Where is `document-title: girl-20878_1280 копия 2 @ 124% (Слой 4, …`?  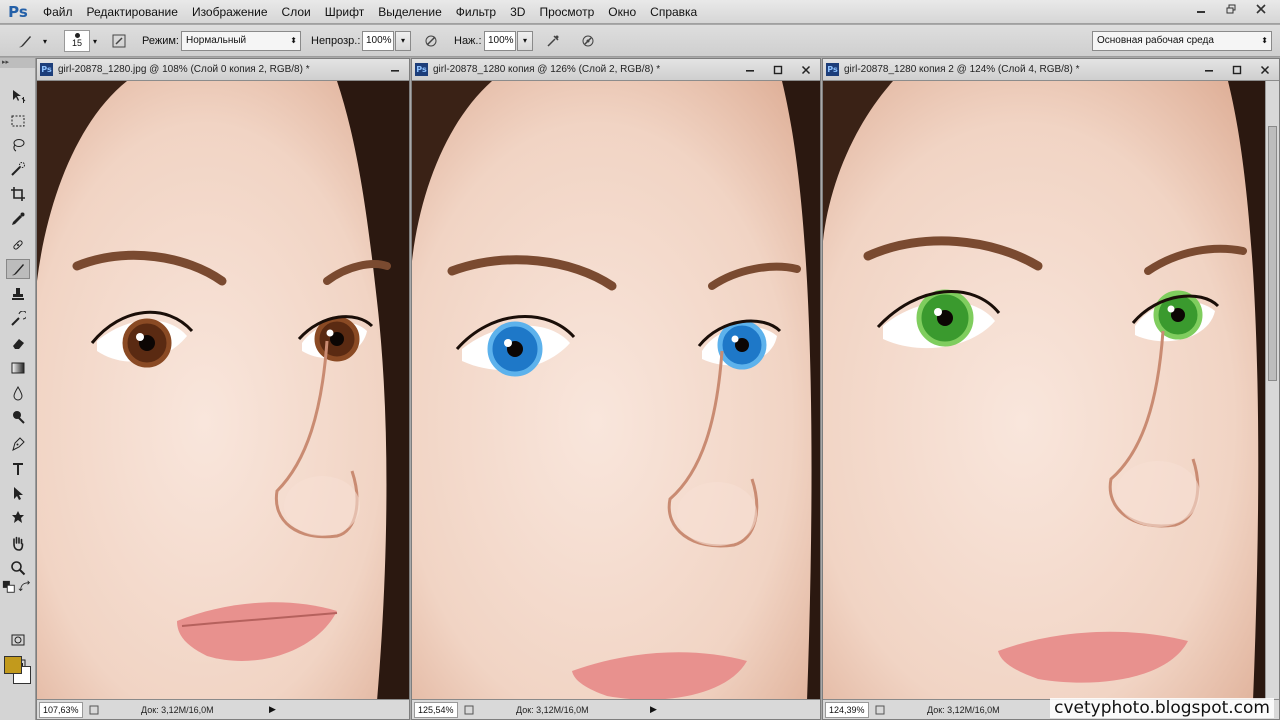 document-title: girl-20878_1280 копия 2 @ 124% (Слой 4, … is located at coordinates (962, 69).